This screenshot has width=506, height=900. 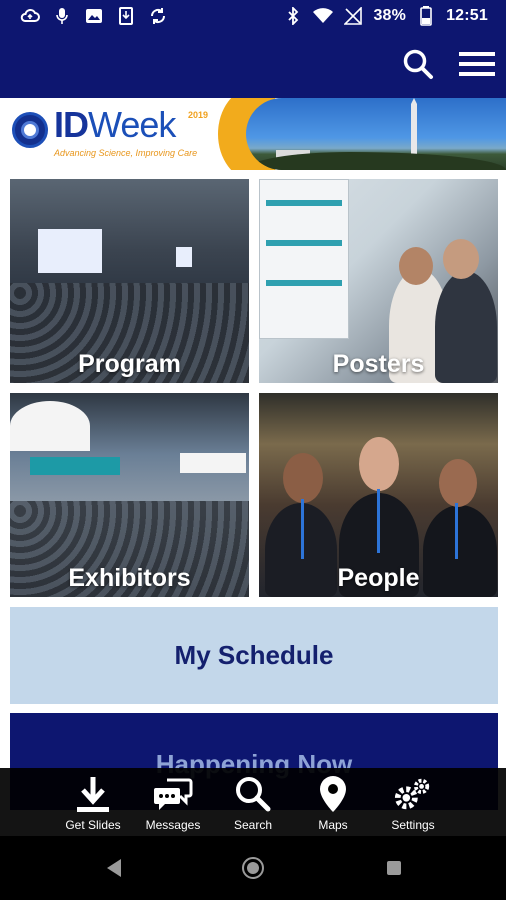 What do you see at coordinates (253, 17) in the screenshot?
I see `status-bar: 38% 12:51` at bounding box center [253, 17].